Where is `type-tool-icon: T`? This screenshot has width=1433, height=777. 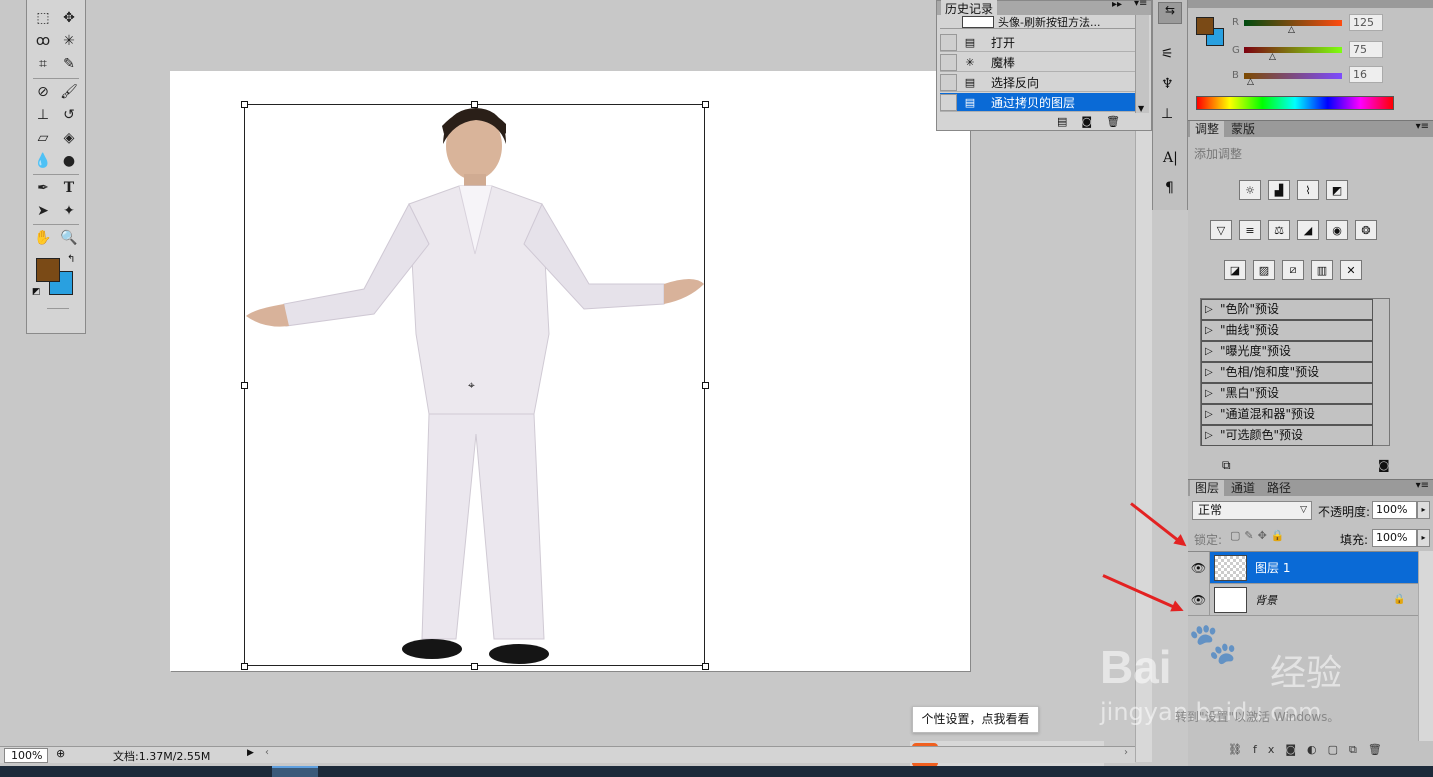 type-tool-icon: T is located at coordinates (69, 188).